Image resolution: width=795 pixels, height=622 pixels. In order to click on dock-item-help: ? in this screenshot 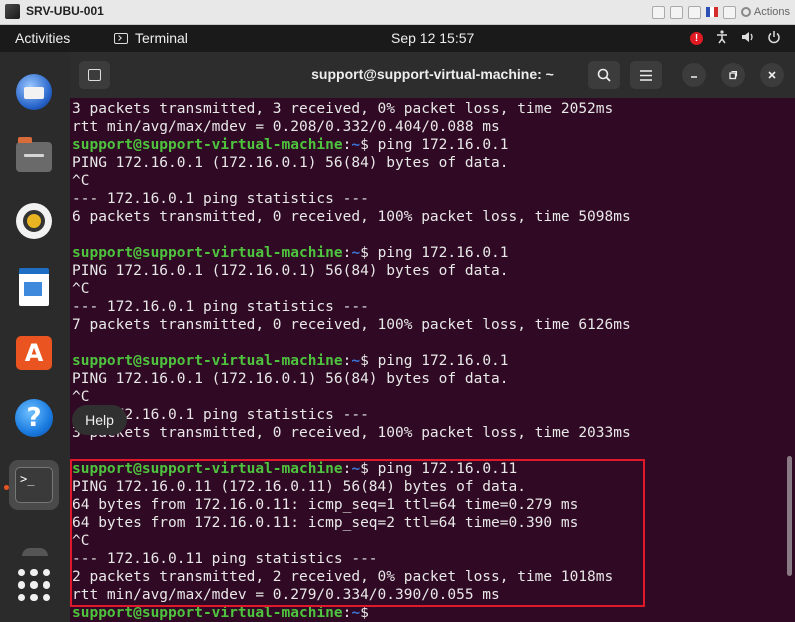, I will do `click(34, 418)`.